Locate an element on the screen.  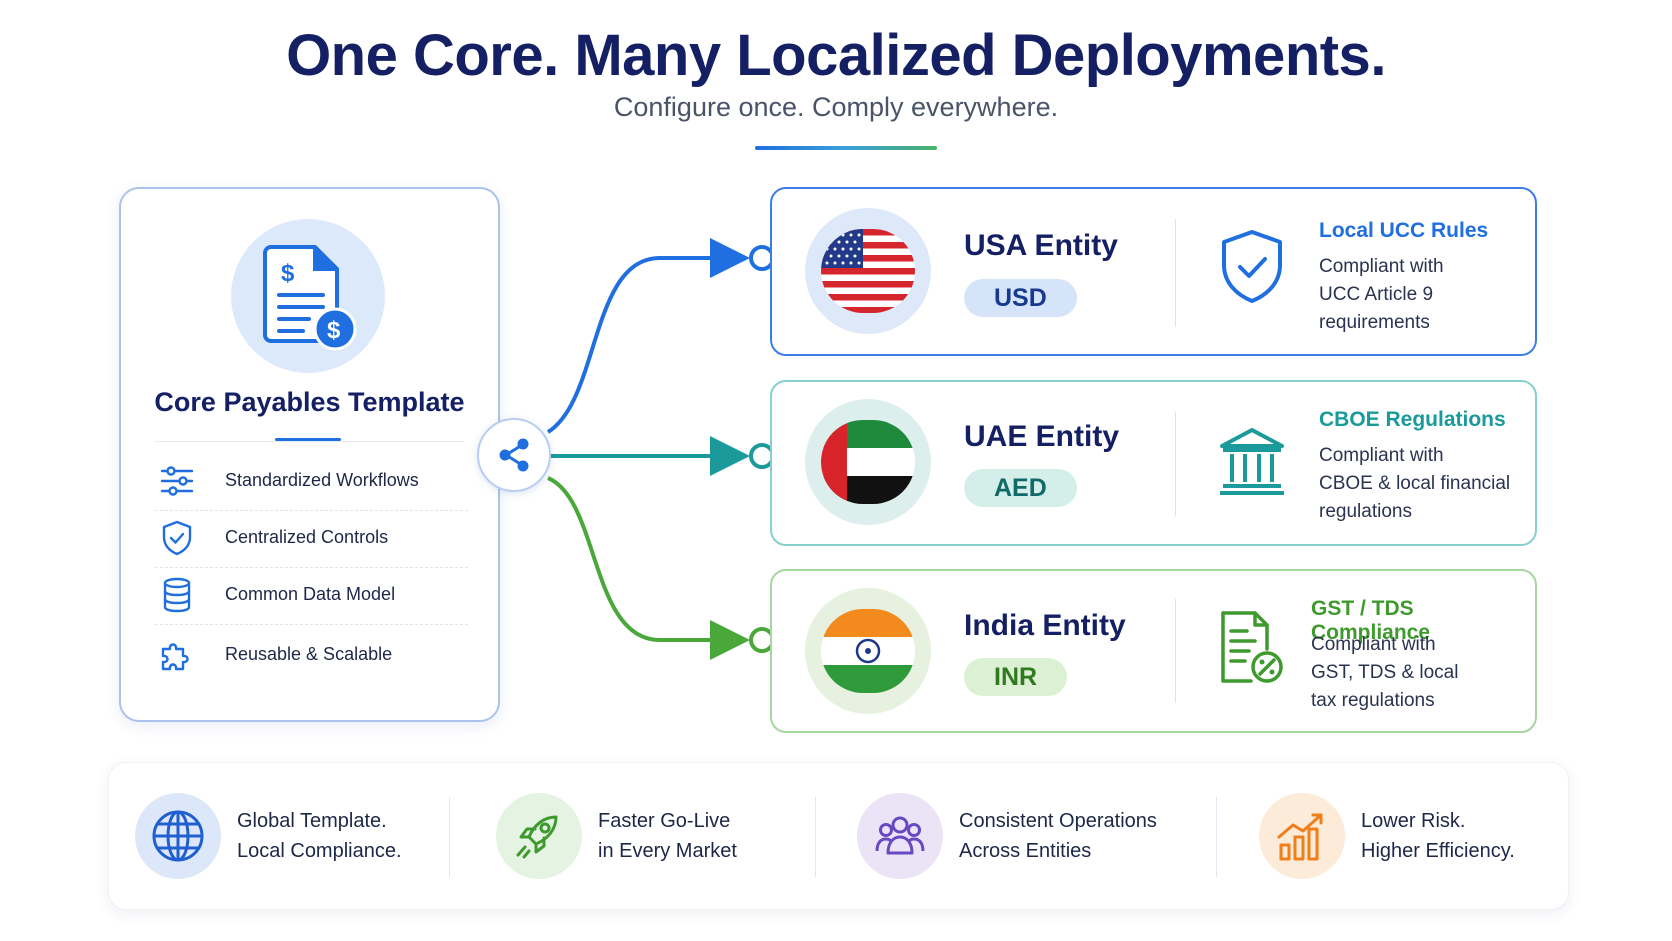
benefit-line: Faster Go-Live is located at coordinates (664, 821).